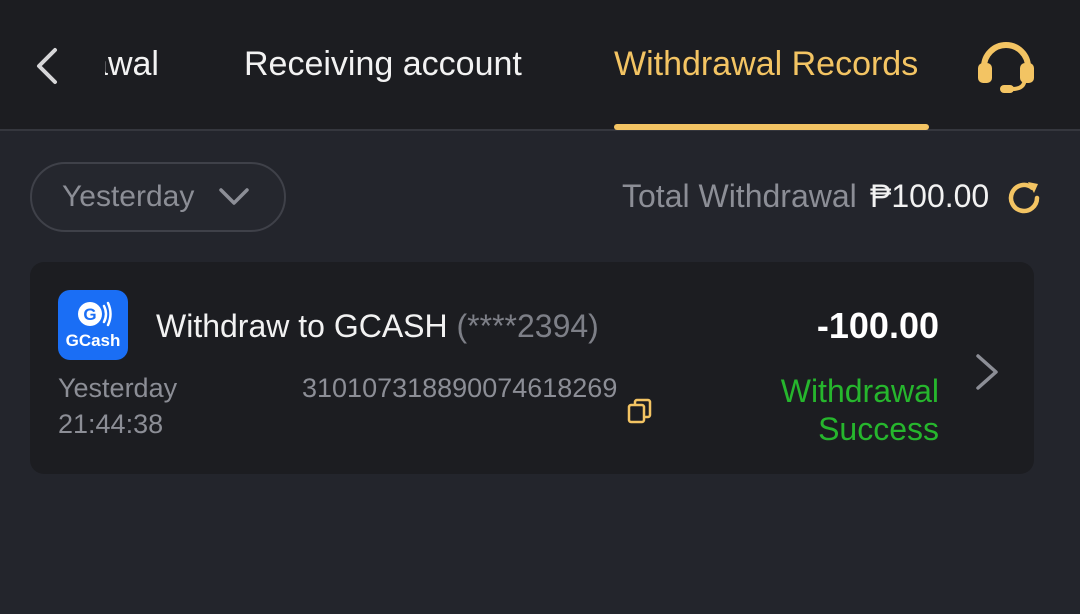 The width and height of the screenshot is (1080, 614). What do you see at coordinates (118, 388) in the screenshot?
I see `record-date: Yesterday` at bounding box center [118, 388].